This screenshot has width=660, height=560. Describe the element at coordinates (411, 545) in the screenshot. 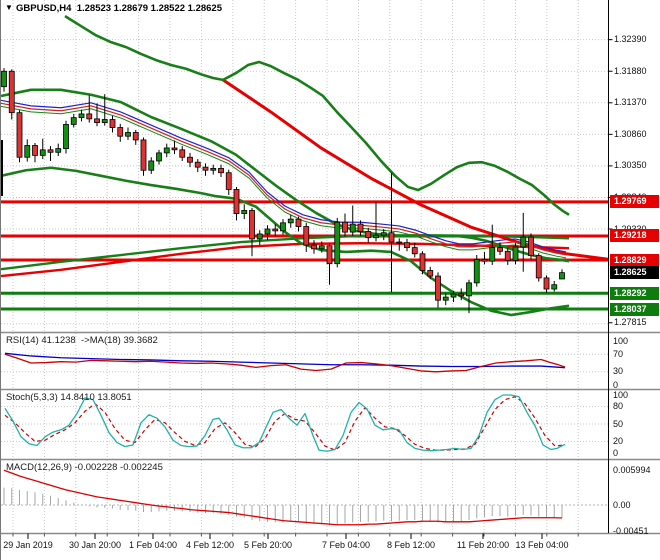

I see `time-tick-label: 8 Feb 12:00` at that location.